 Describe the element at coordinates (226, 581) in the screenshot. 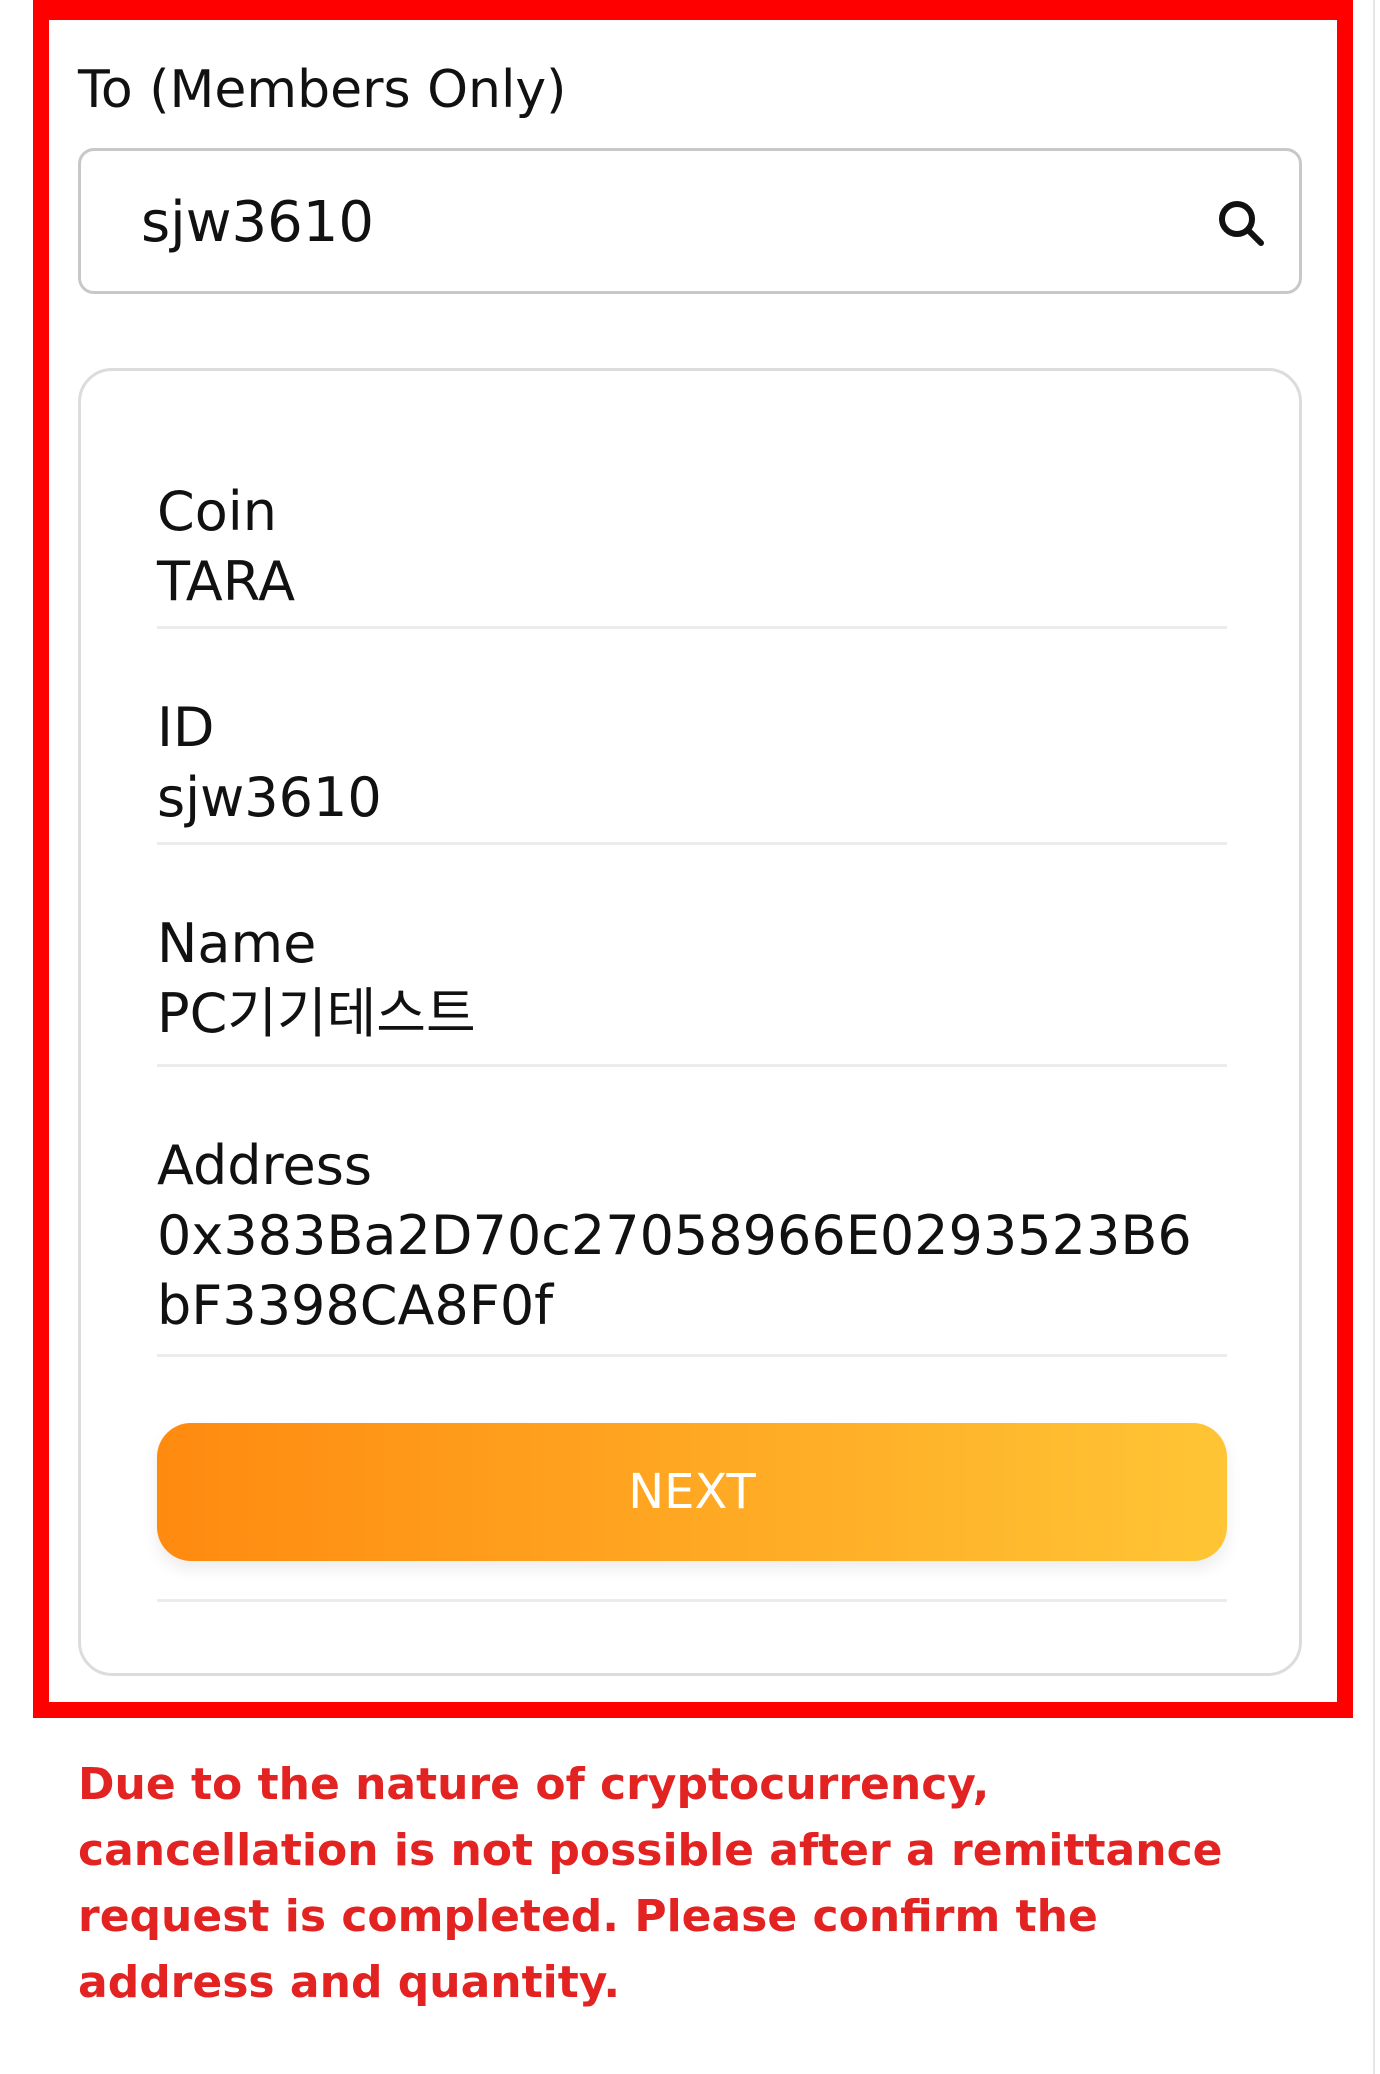

I see `coin-value: TARA` at that location.